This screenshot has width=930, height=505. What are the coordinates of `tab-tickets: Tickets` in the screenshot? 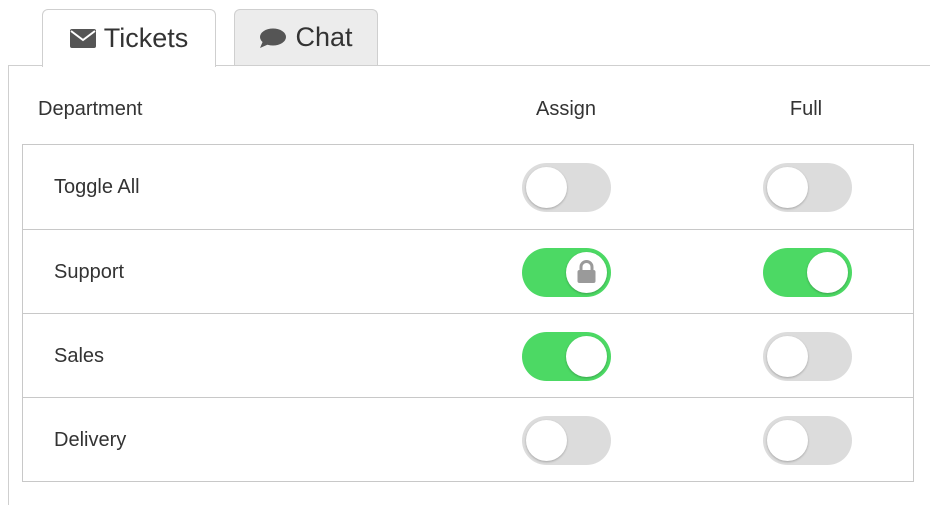 It's located at (129, 38).